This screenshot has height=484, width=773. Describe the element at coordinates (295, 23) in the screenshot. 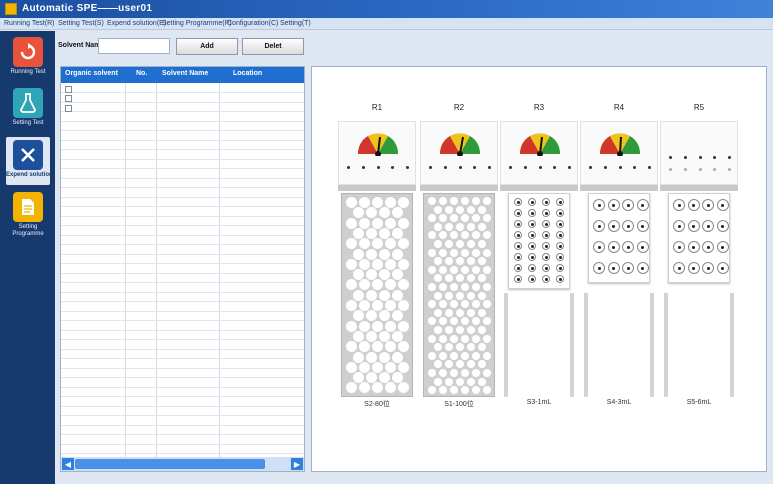

I see `menu-setting: Setting(T)` at that location.